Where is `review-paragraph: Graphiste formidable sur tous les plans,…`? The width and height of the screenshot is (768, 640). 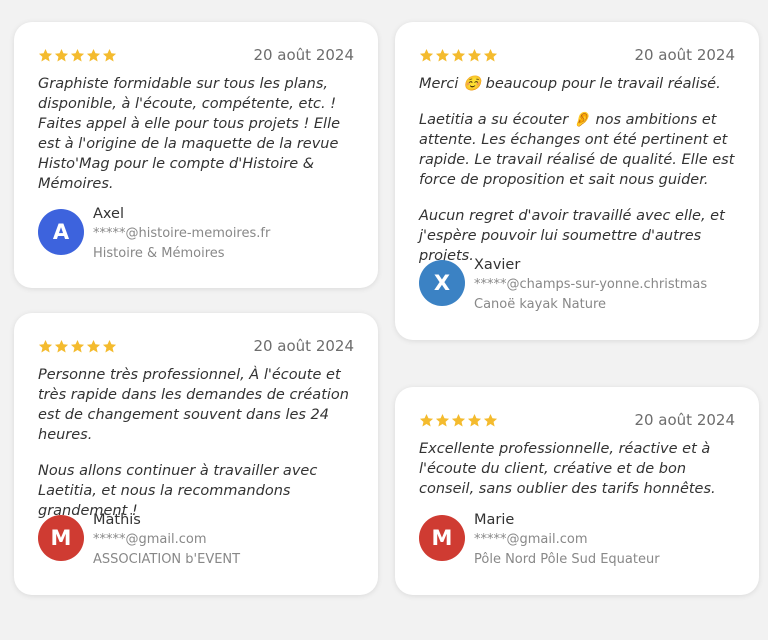 review-paragraph: Graphiste formidable sur tous les plans,… is located at coordinates (189, 134).